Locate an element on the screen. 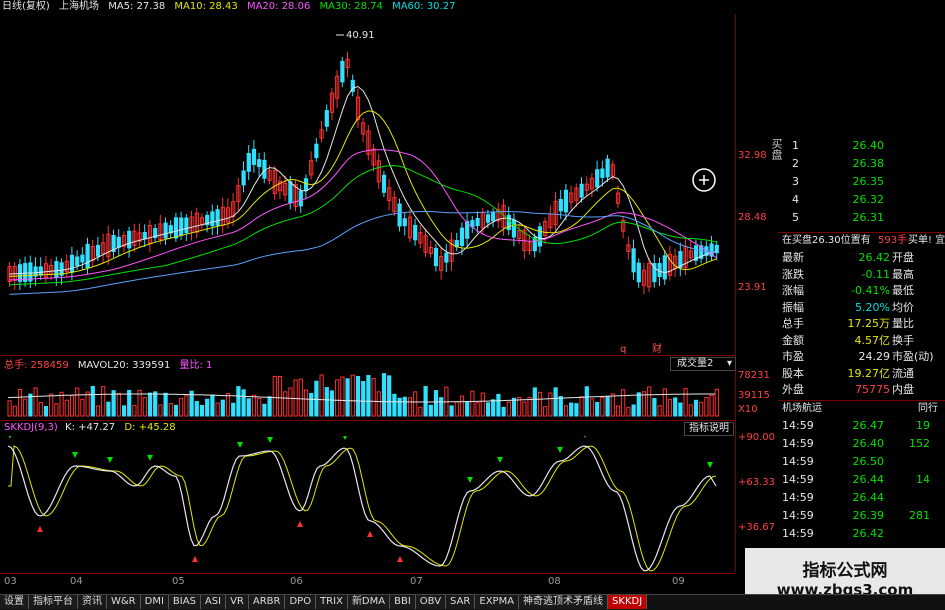  bid-row: 3 26.35 is located at coordinates (861, 181).